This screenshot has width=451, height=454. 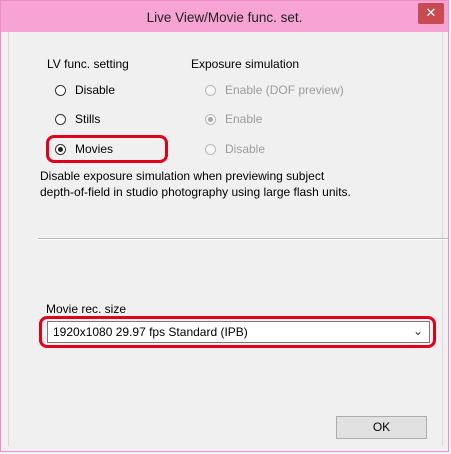 I want to click on exposure-option-disable-label: Disable, so click(x=245, y=149).